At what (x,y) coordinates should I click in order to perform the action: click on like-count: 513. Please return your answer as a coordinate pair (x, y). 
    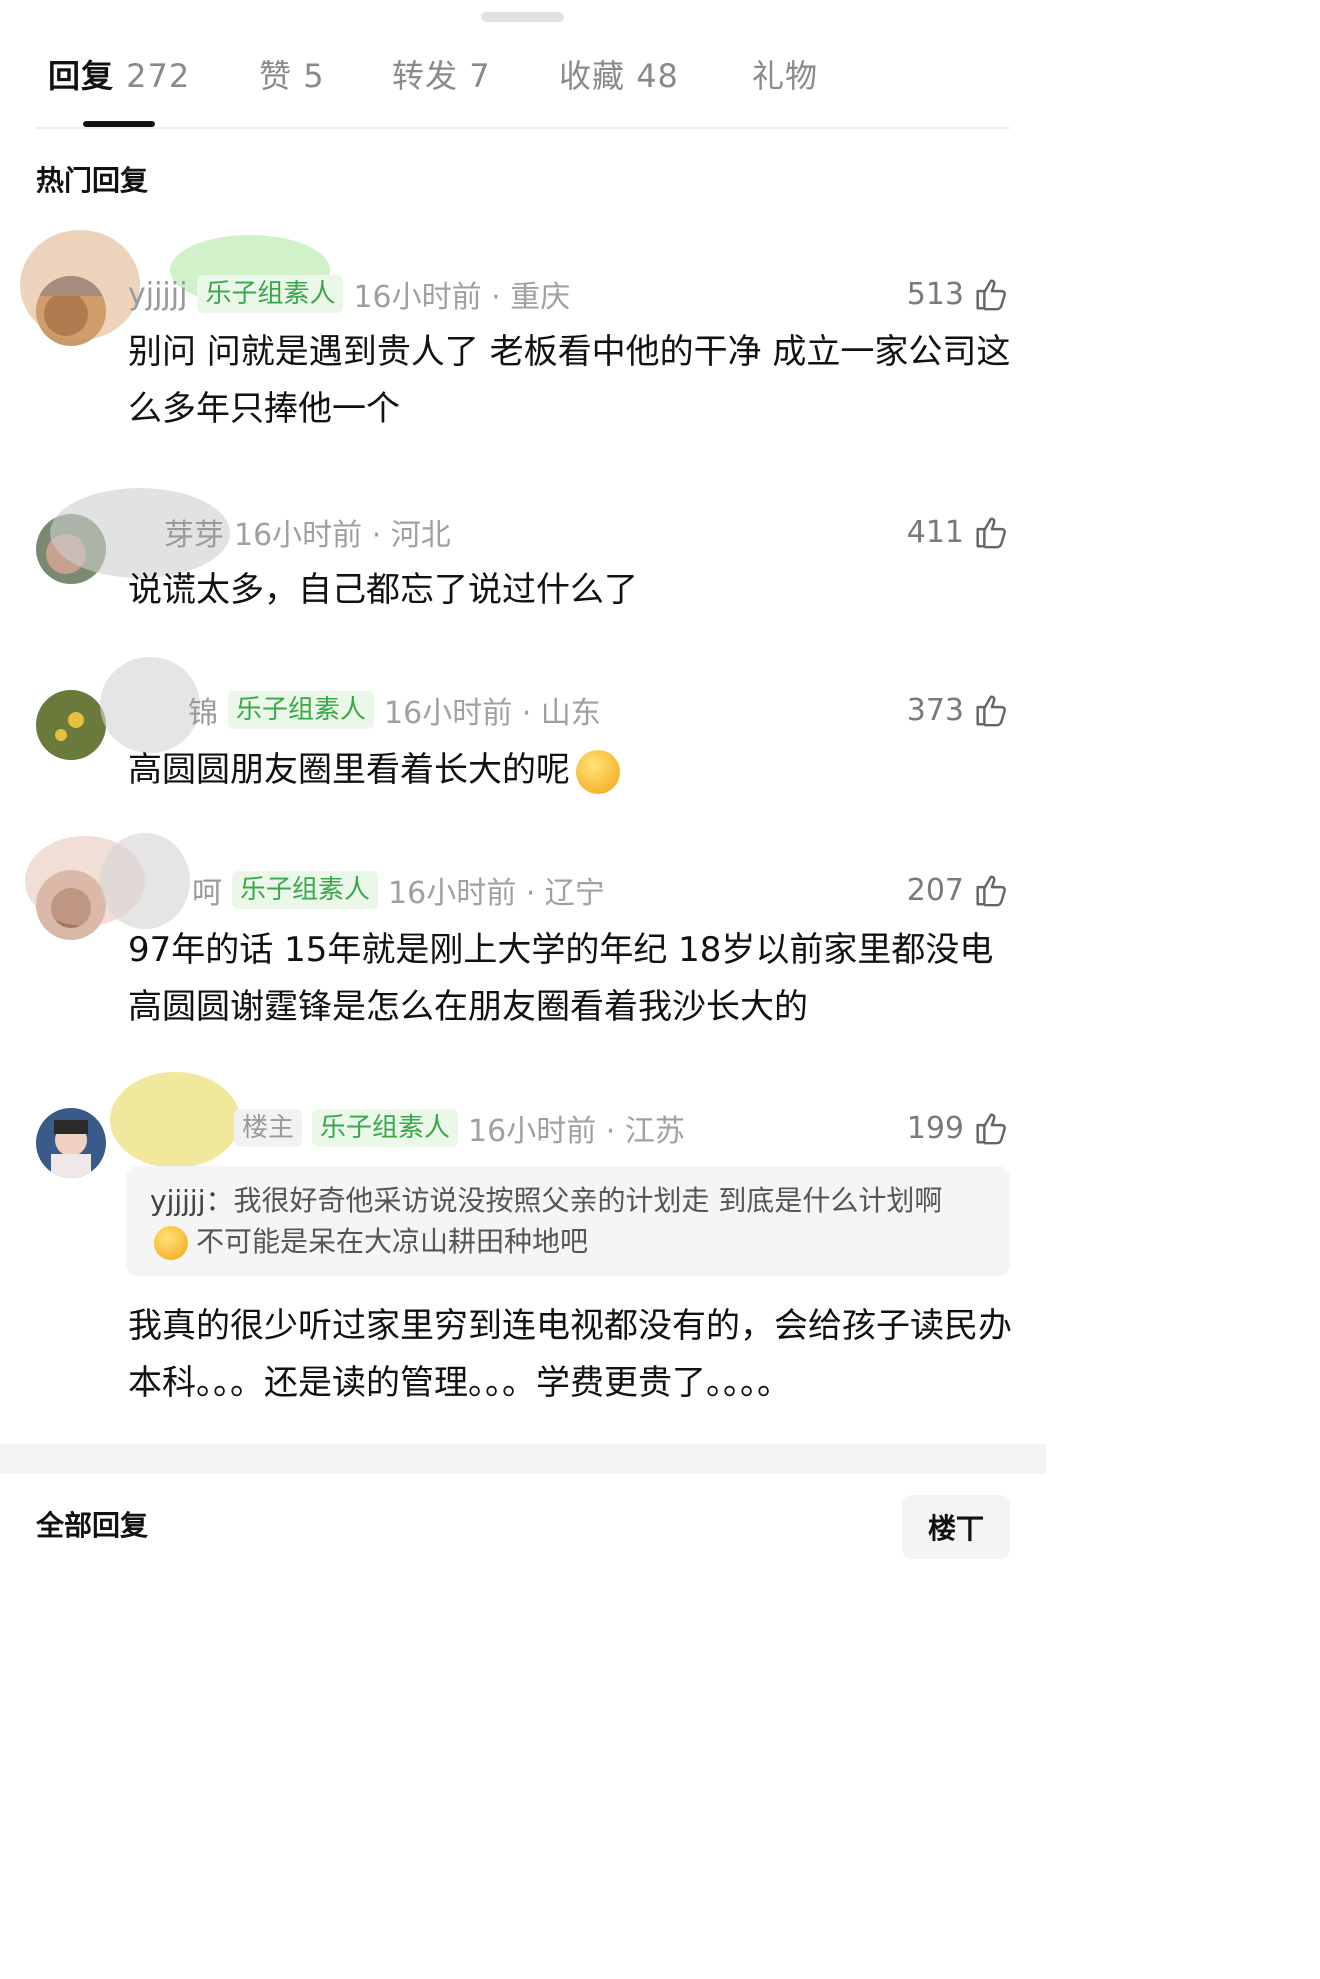
    Looking at the image, I should click on (935, 294).